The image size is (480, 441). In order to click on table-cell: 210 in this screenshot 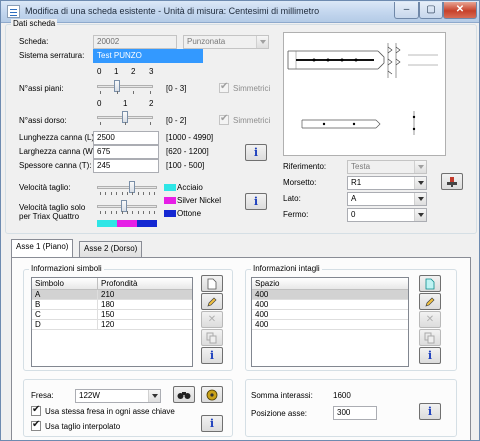, I will do `click(145, 295)`.